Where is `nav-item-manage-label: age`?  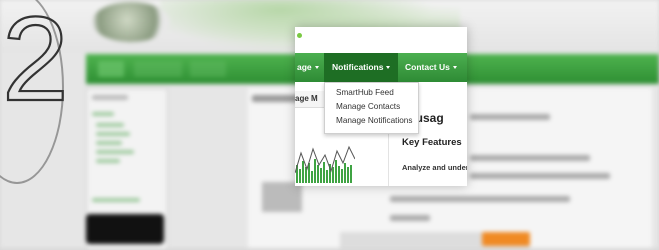
nav-item-manage-label: age is located at coordinates (304, 67).